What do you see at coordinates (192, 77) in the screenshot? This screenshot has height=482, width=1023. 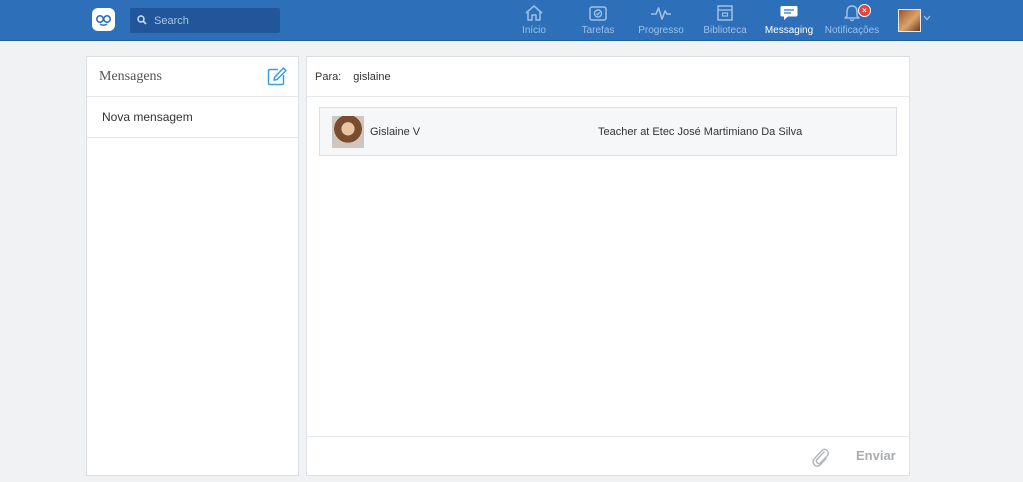 I see `conversations-header: Mensagens` at bounding box center [192, 77].